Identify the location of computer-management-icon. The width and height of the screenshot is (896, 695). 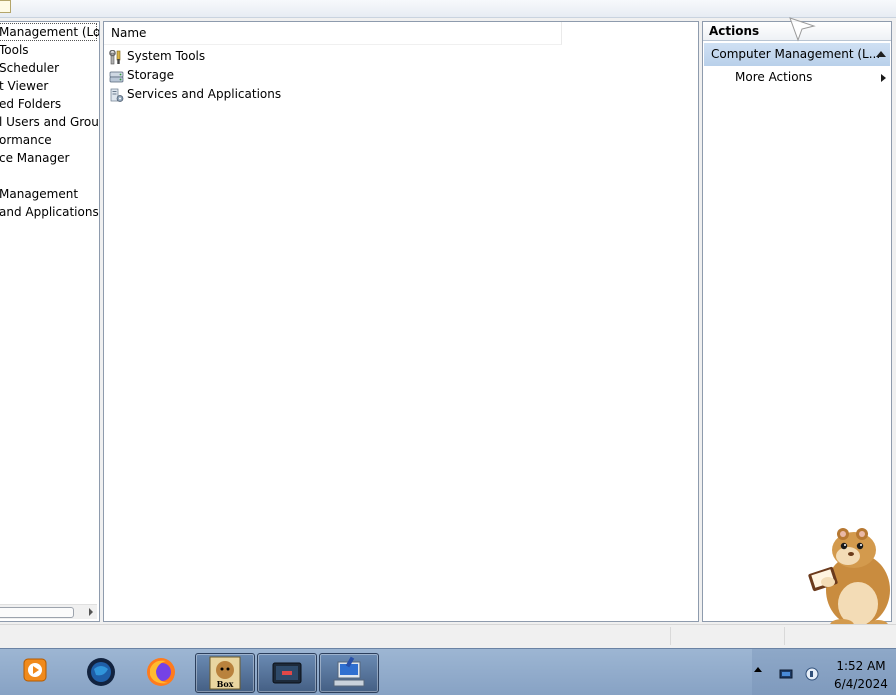
(349, 671).